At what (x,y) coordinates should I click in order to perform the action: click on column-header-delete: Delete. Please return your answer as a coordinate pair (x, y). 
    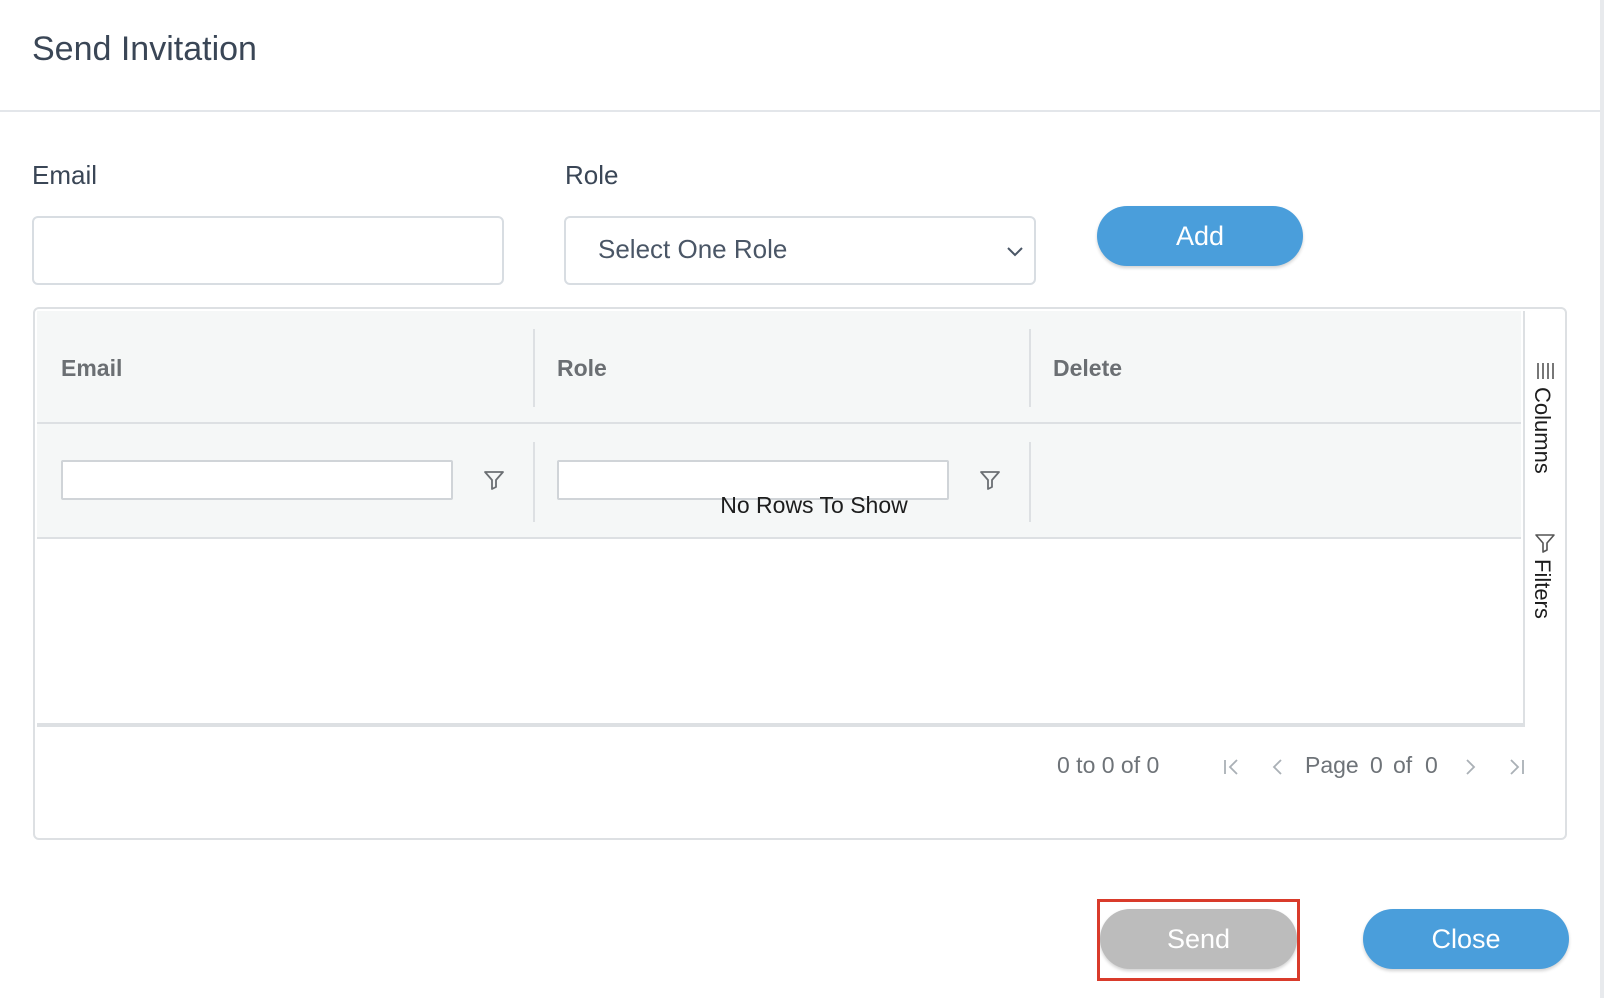
    Looking at the image, I should click on (1087, 368).